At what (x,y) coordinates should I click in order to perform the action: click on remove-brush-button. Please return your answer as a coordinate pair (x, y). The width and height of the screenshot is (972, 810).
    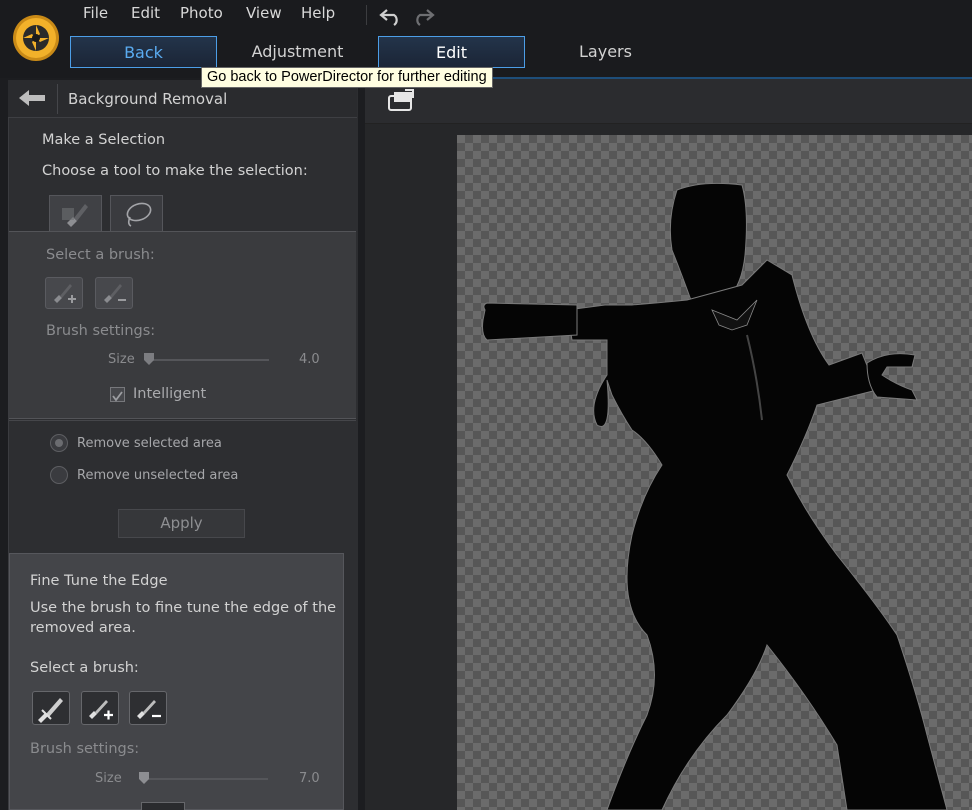
    Looking at the image, I should click on (114, 293).